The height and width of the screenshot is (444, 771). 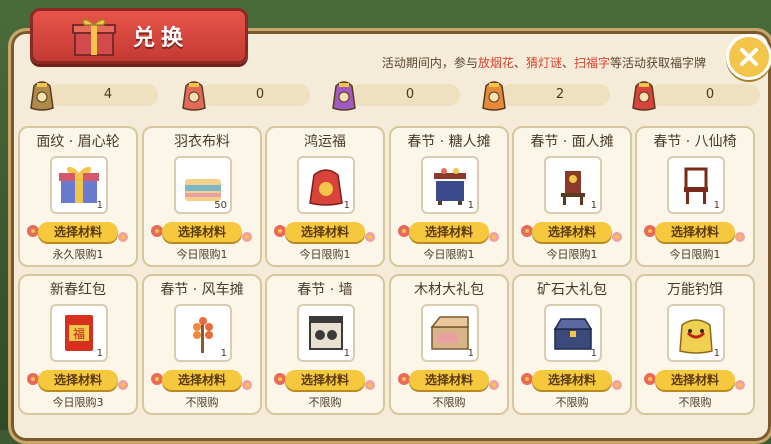 I want to click on exchange-item-card: 鸿运福 1 选择材料 今日限购1, so click(x=325, y=196).